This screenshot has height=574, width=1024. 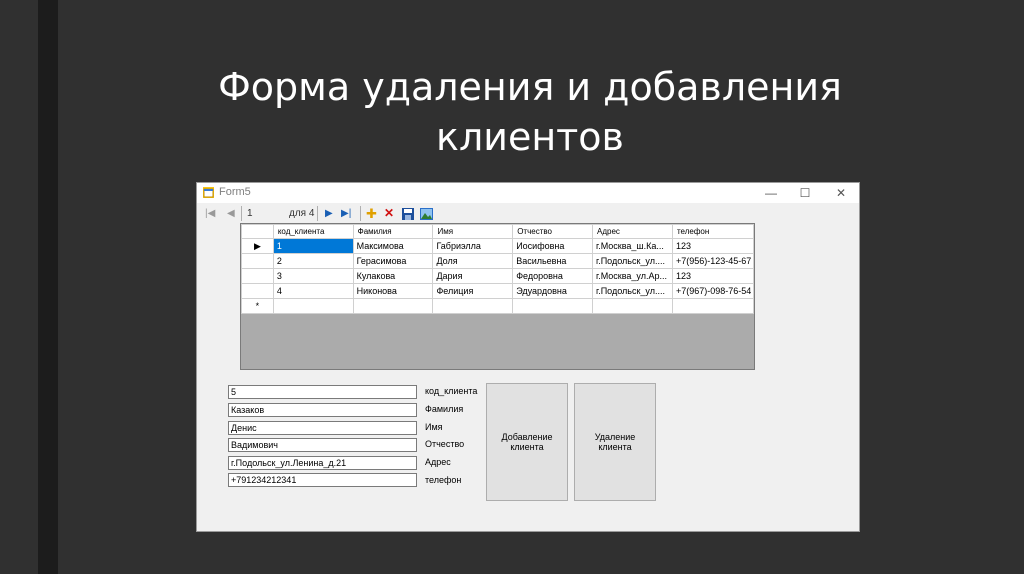 What do you see at coordinates (553, 231) in the screenshot?
I see `column-header: Отчество` at bounding box center [553, 231].